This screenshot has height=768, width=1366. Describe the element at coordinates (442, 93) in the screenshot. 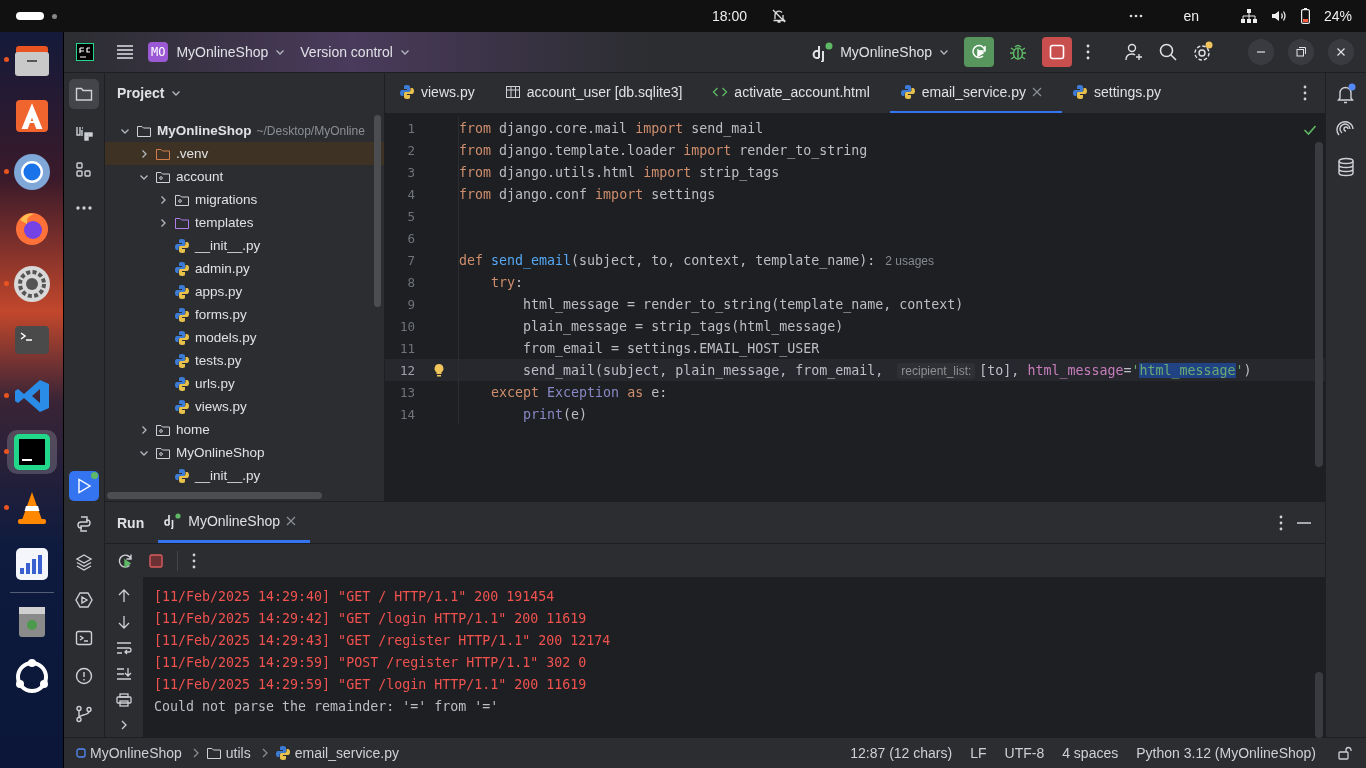

I see `editor-tab: views.py` at that location.